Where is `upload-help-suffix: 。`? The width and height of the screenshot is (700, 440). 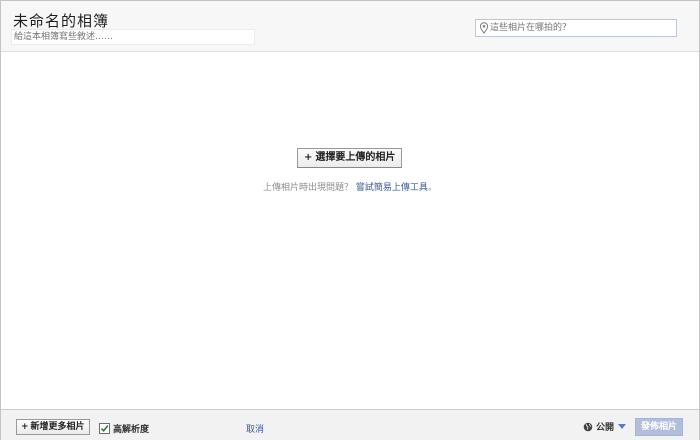
upload-help-suffix: 。 is located at coordinates (432, 188).